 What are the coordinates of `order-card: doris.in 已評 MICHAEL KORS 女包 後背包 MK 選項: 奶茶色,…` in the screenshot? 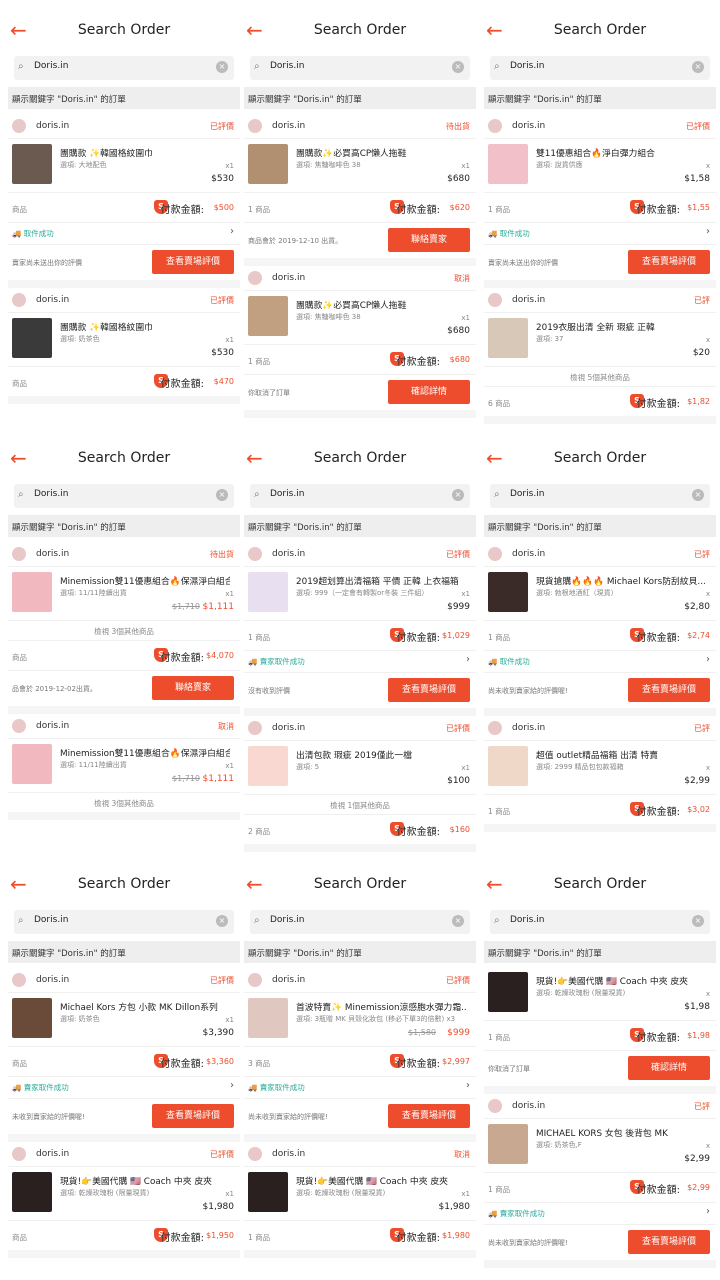 It's located at (600, 1181).